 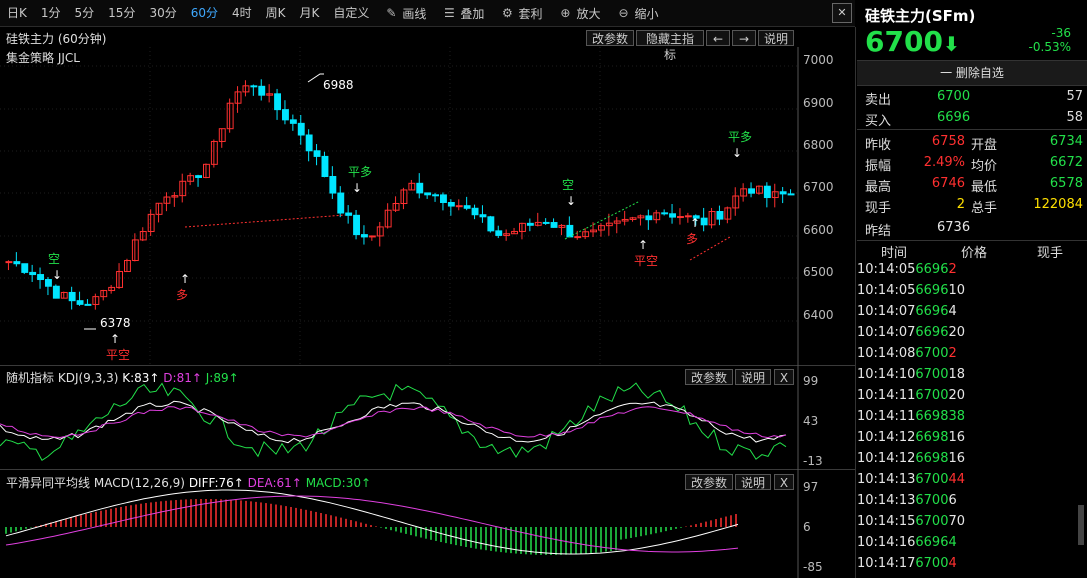 What do you see at coordinates (623, 13) in the screenshot?
I see `zoom-out-icon: ⊖` at bounding box center [623, 13].